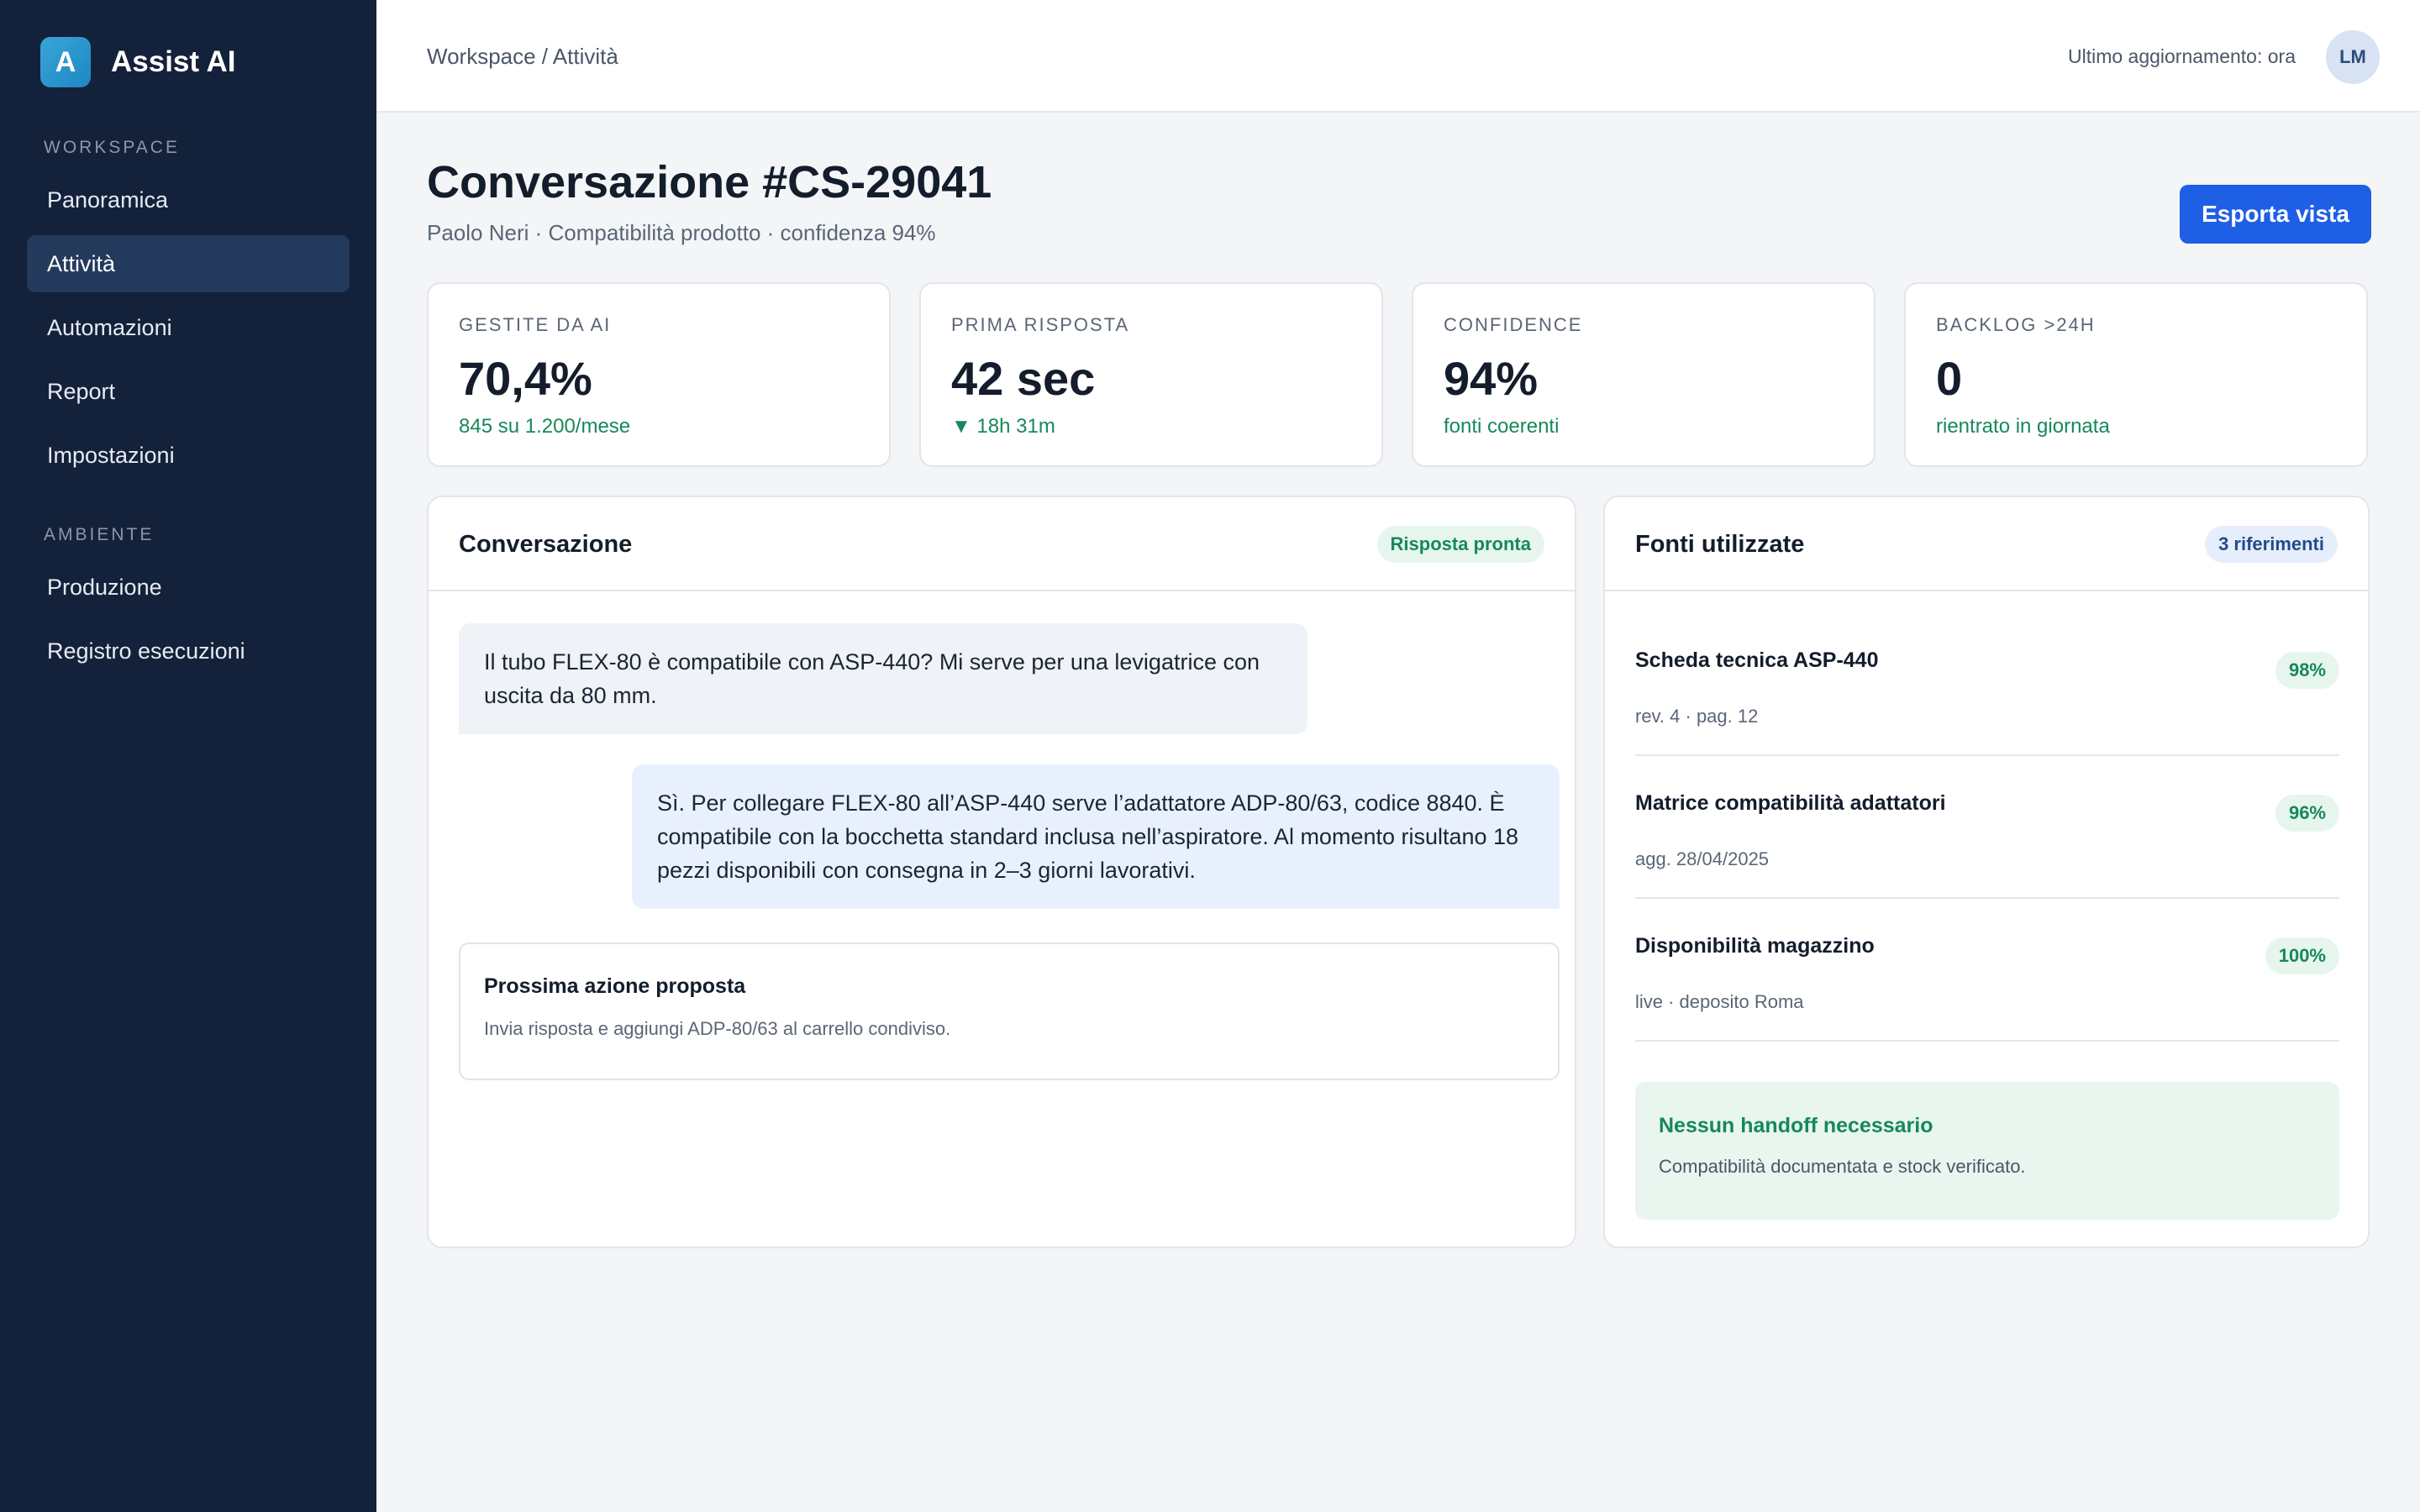 The image size is (2420, 1512). What do you see at coordinates (1492, 378) in the screenshot?
I see `kpi-value: 94%` at bounding box center [1492, 378].